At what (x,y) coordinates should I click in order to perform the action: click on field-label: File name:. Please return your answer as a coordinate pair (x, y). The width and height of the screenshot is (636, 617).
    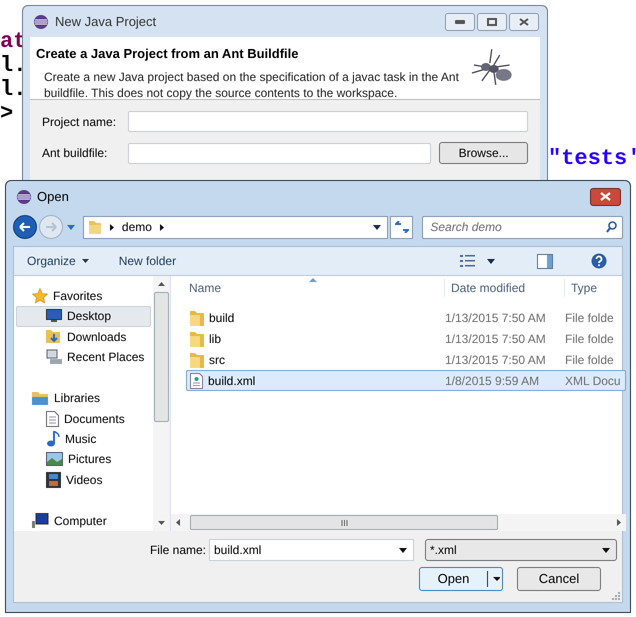
    Looking at the image, I should click on (177, 550).